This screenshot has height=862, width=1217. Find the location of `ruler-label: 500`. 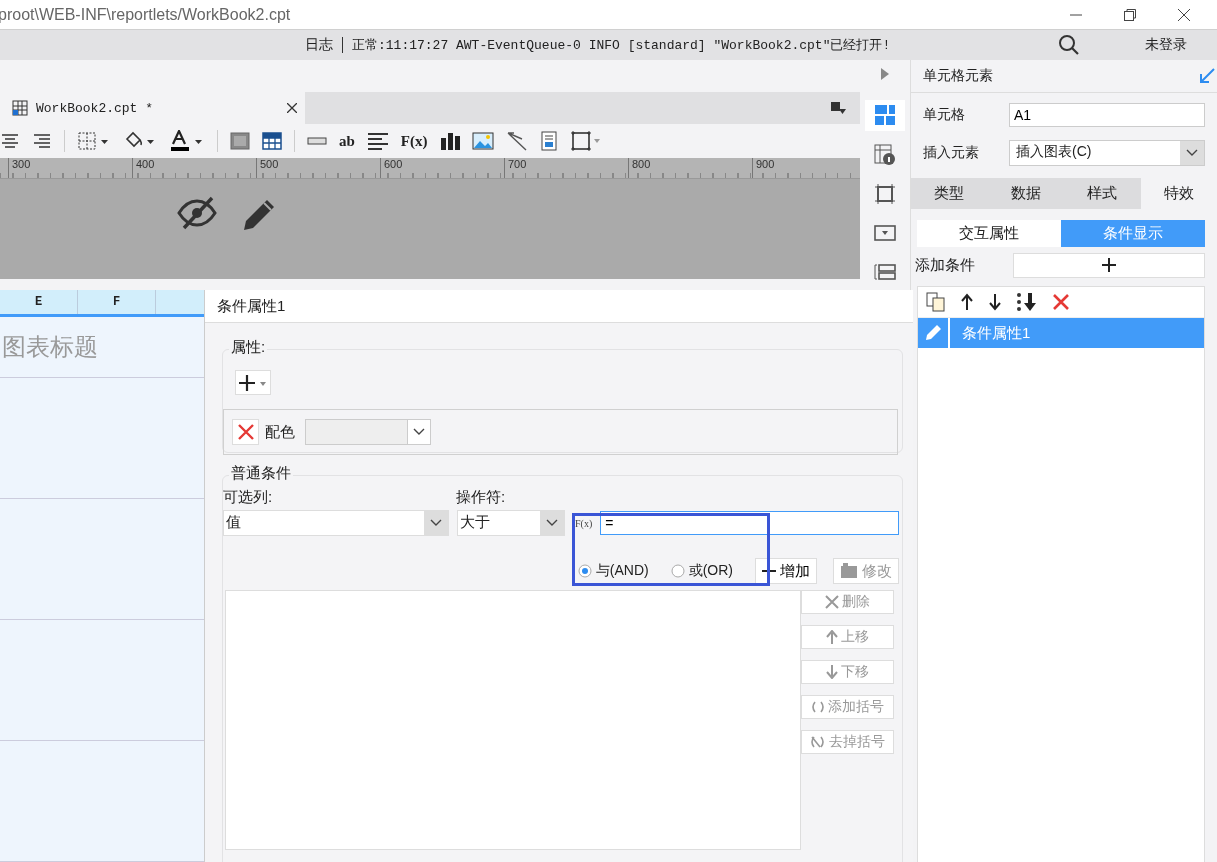

ruler-label: 500 is located at coordinates (318, 168).